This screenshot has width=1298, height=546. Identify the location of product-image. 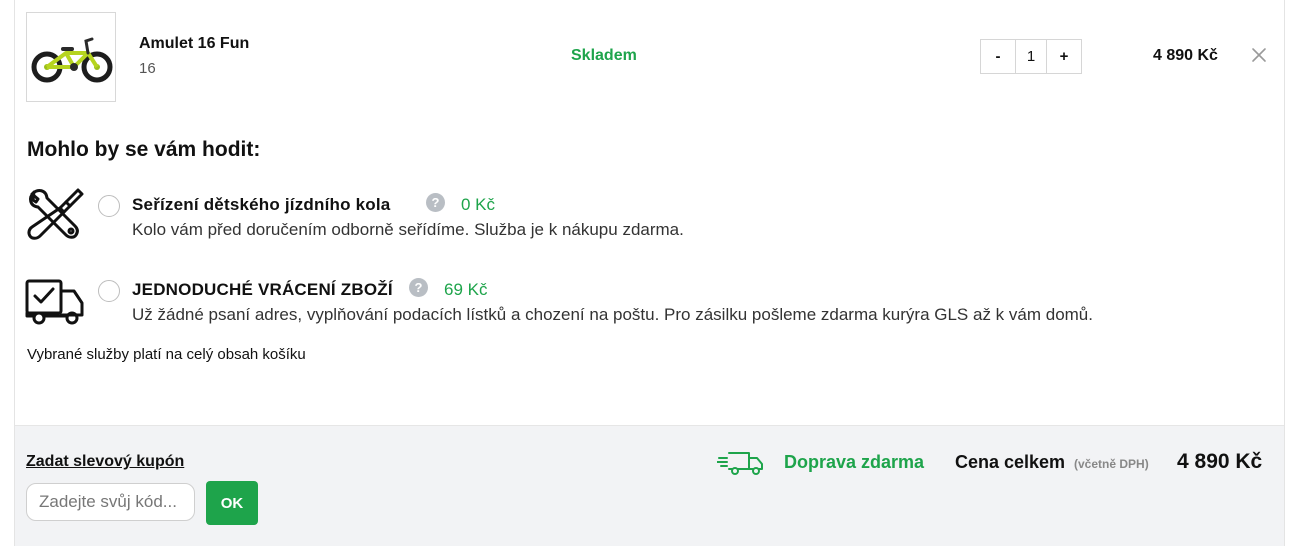
(71, 57).